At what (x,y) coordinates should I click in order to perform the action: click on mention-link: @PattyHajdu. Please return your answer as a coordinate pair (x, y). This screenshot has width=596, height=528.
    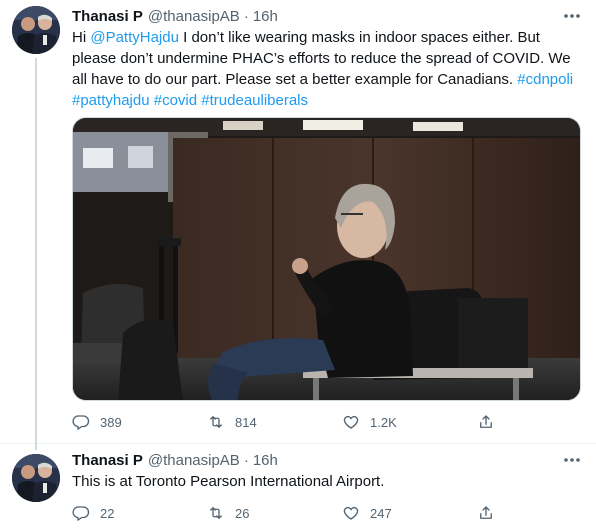
    Looking at the image, I should click on (134, 37).